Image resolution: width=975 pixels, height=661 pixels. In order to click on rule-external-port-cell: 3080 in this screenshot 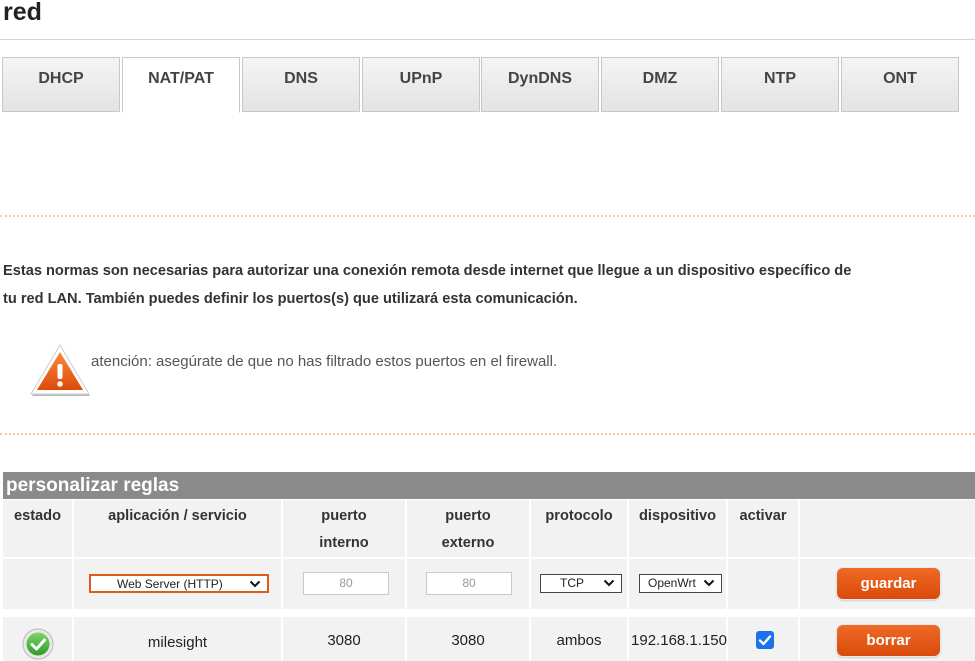, I will do `click(468, 639)`.